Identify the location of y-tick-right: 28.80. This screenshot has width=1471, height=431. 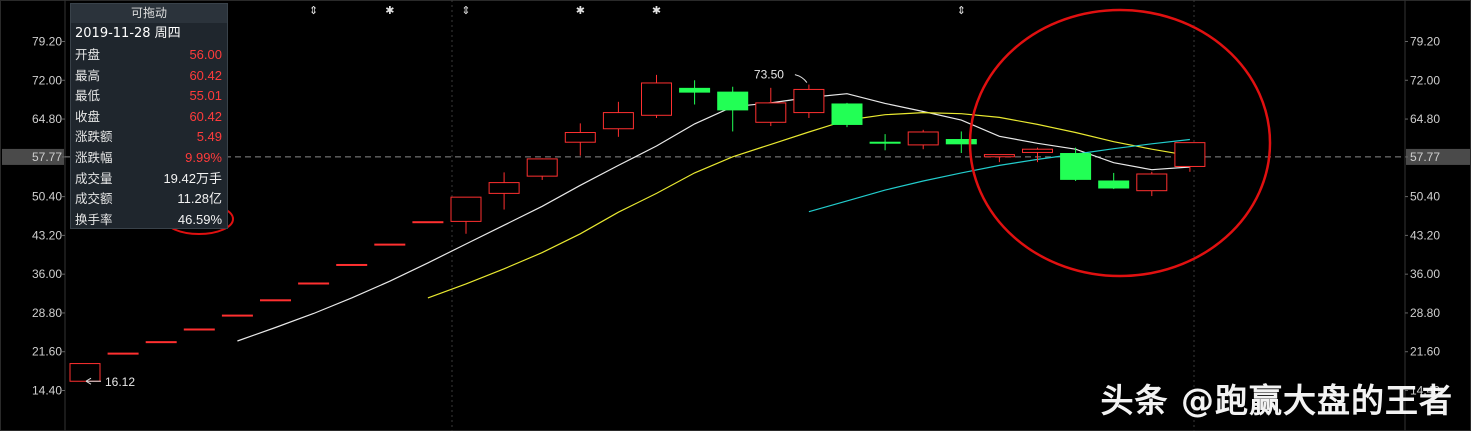
(1425, 313).